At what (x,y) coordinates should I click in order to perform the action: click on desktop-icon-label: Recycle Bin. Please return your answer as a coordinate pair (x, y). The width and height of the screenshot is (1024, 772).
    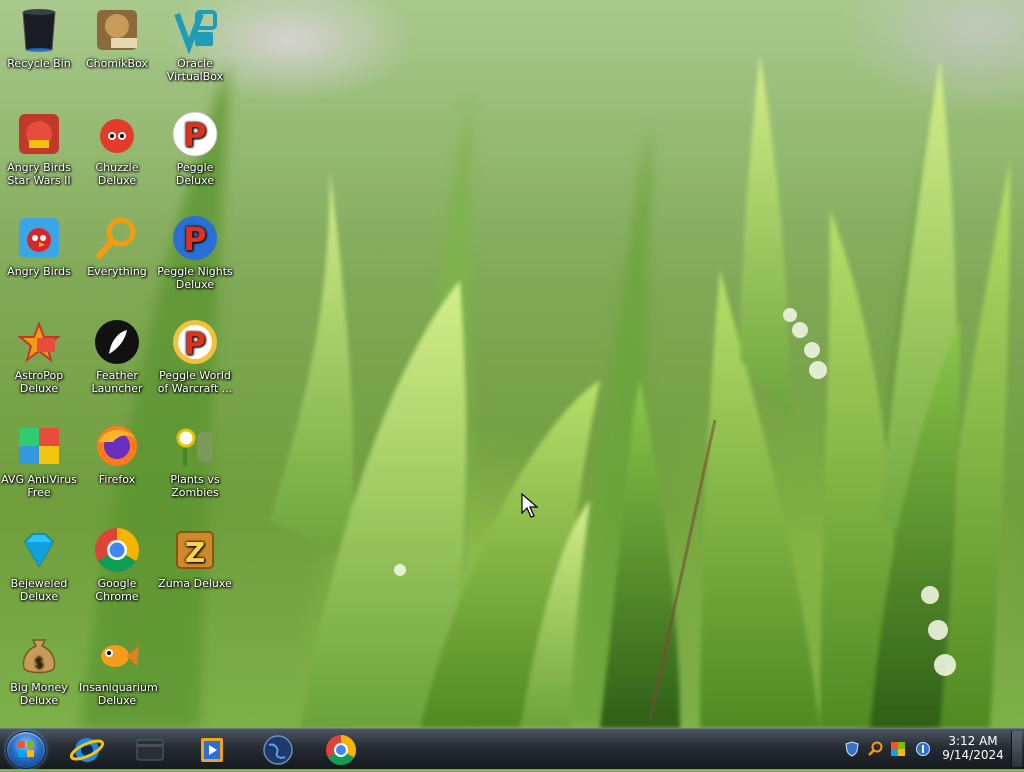
    Looking at the image, I should click on (39, 63).